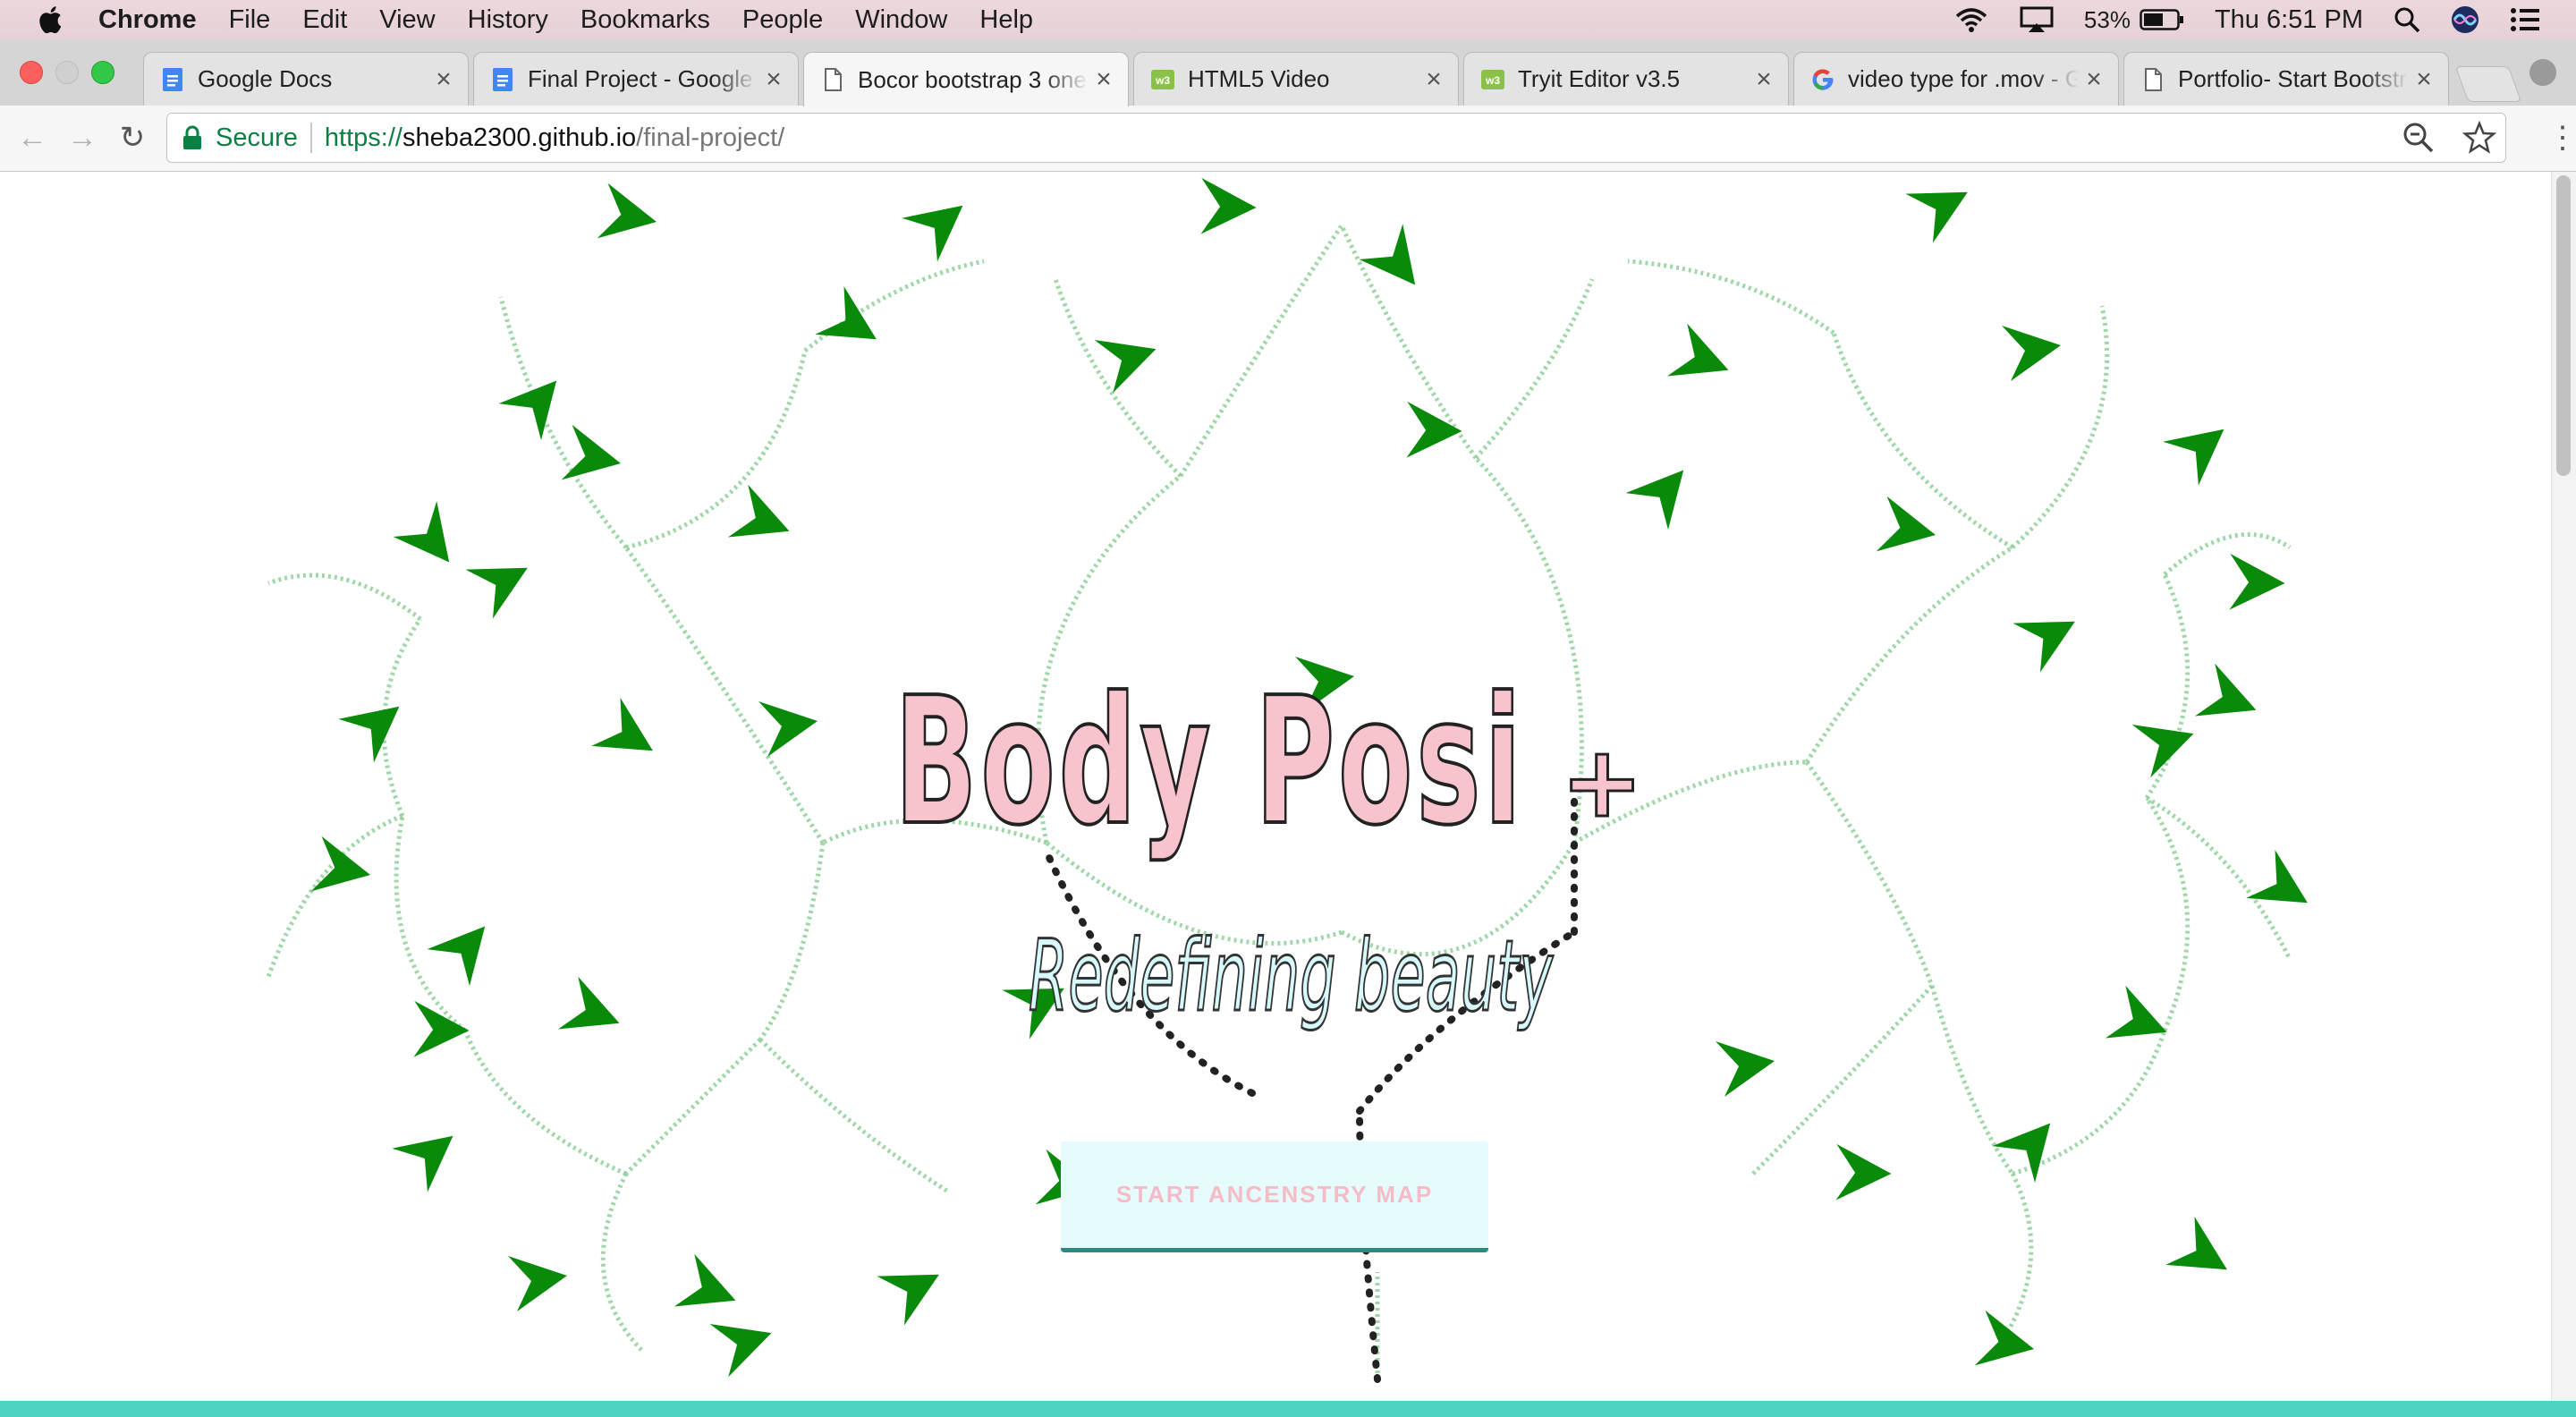  Describe the element at coordinates (2465, 20) in the screenshot. I see `siri-icon` at that location.